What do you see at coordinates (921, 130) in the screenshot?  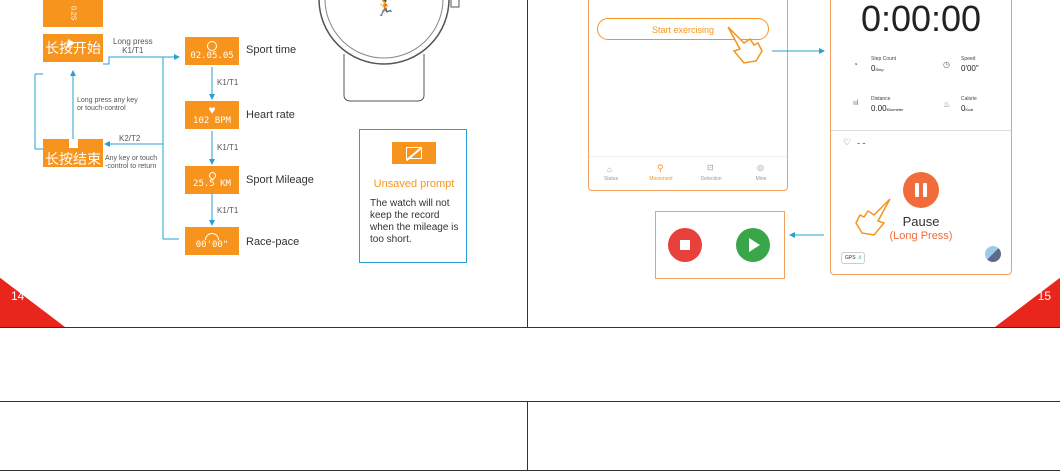 I see `divider` at bounding box center [921, 130].